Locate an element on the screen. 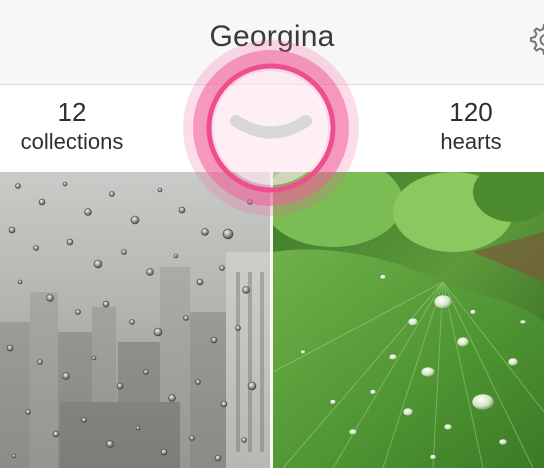  chevron-down-icon is located at coordinates (271, 128).